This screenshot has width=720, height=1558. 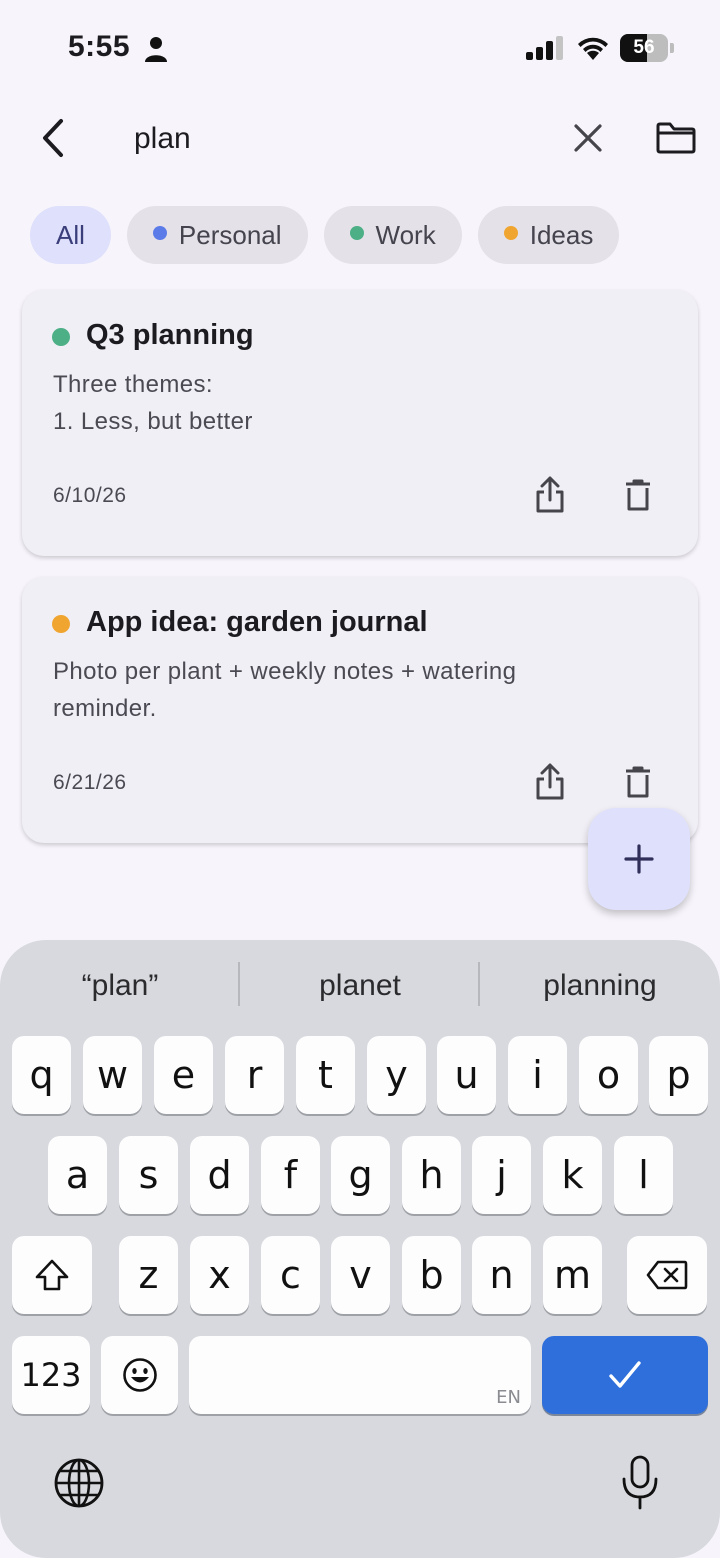 I want to click on key-r: r, so click(x=254, y=1075).